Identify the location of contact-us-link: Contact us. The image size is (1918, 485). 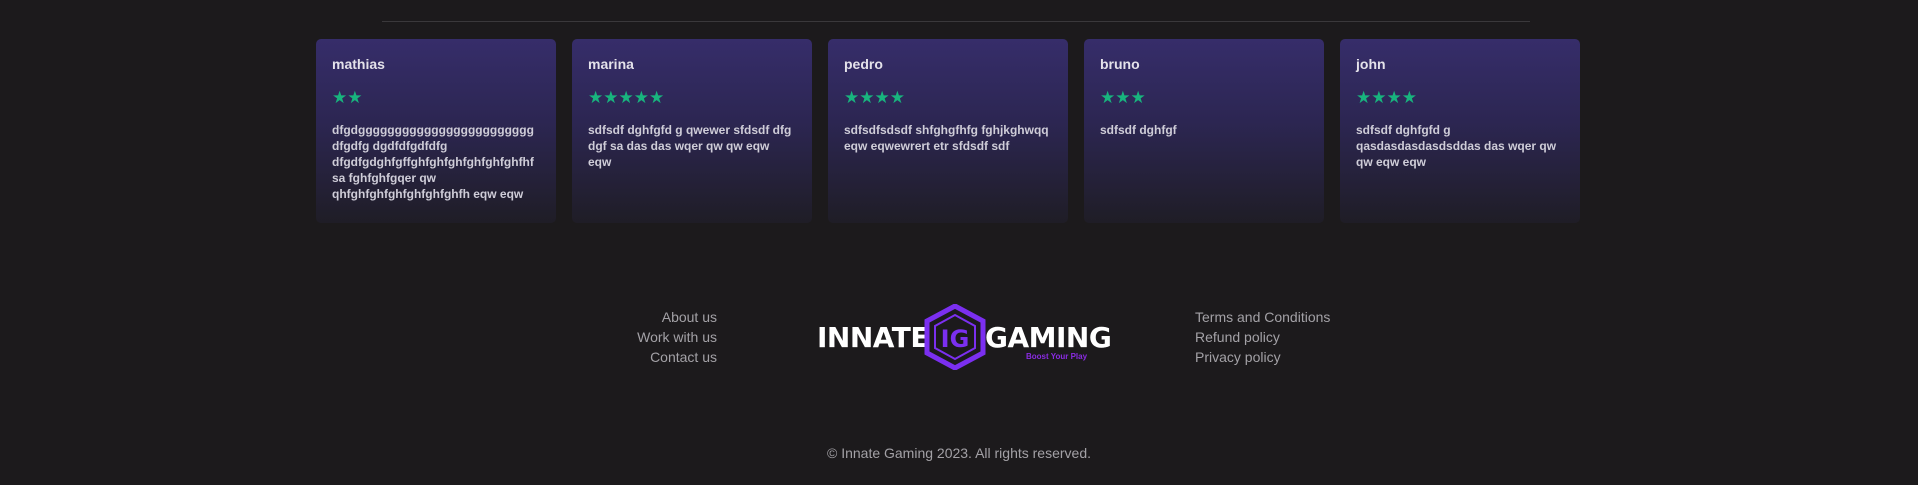
(677, 357).